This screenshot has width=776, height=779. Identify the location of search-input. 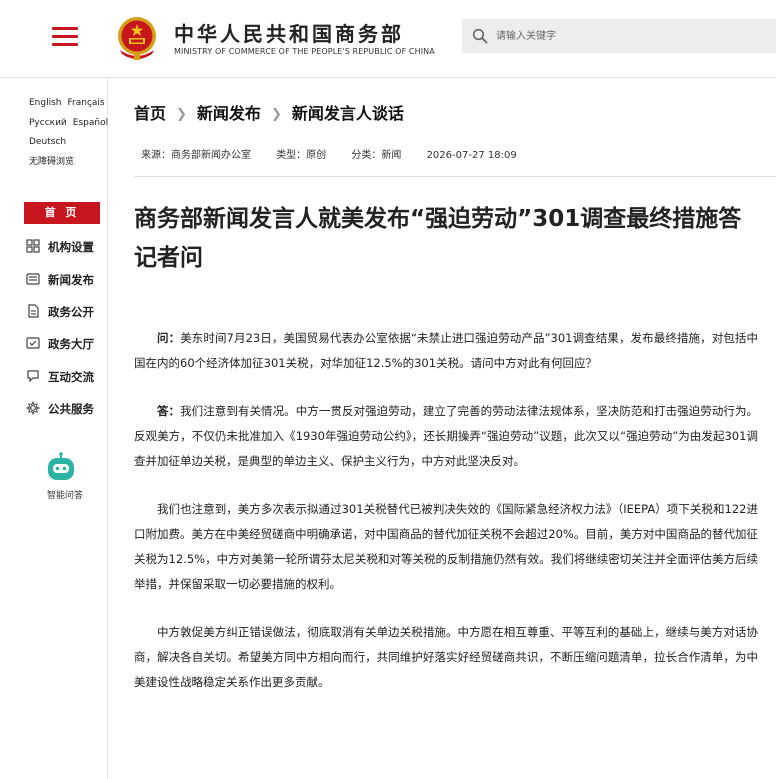
(631, 36).